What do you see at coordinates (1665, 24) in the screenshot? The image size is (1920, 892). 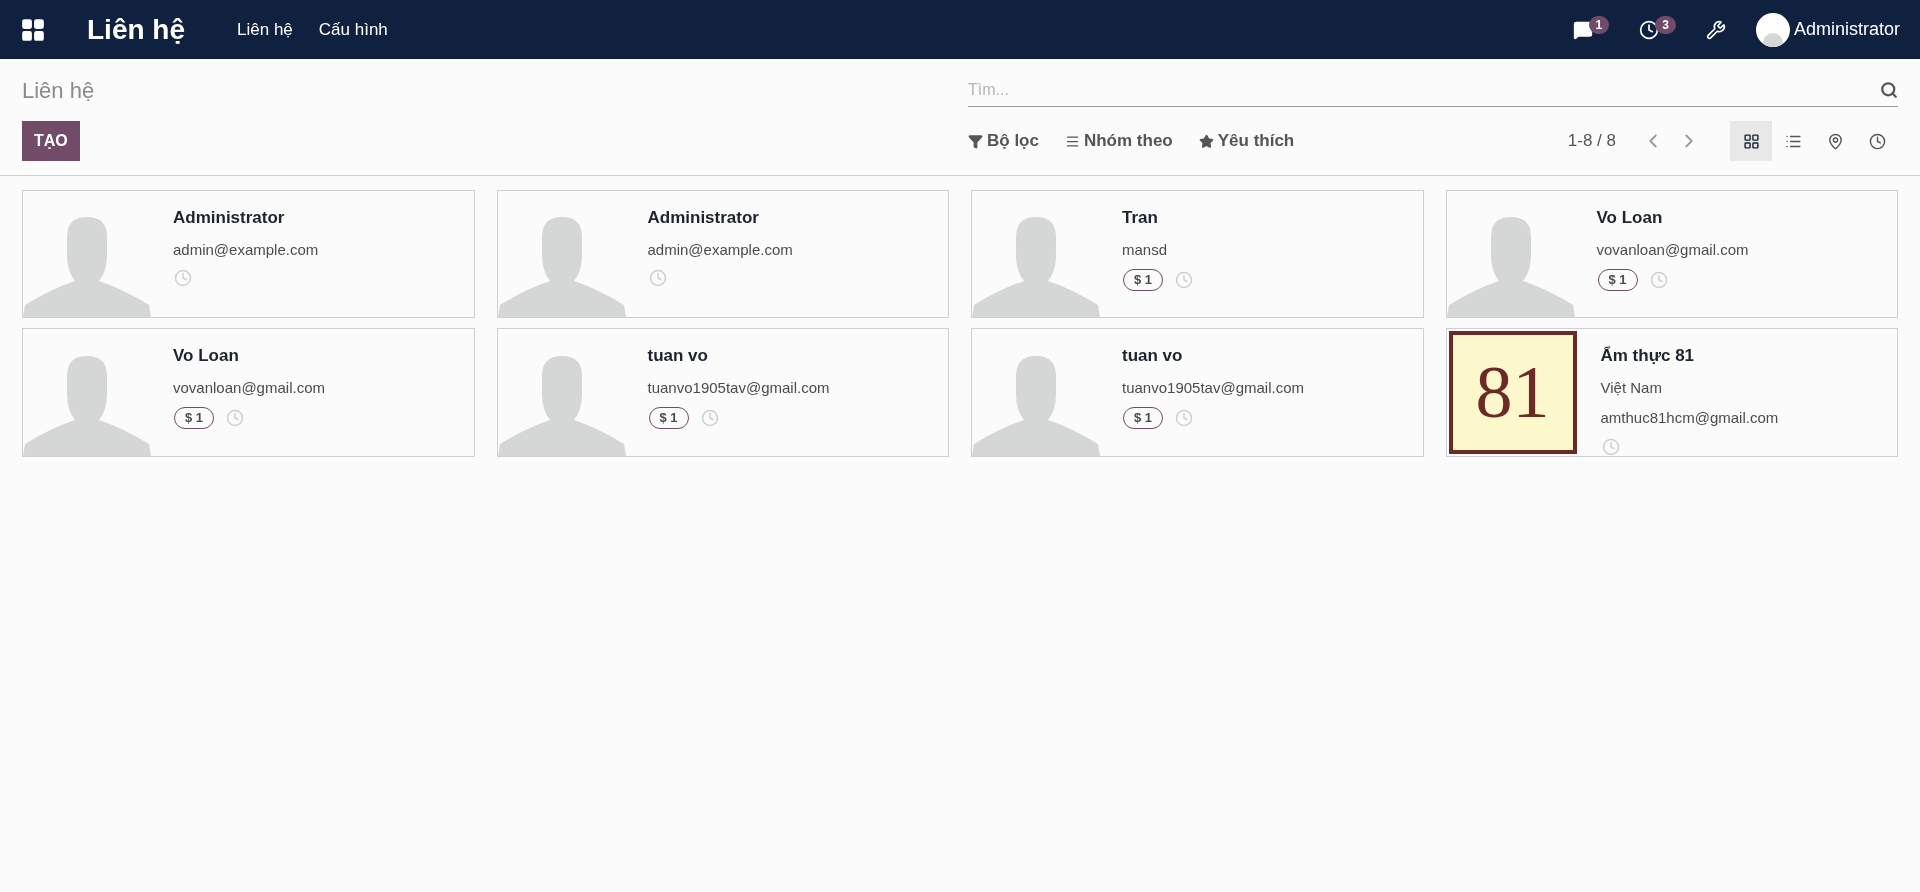 I see `activity-count-badge: 3` at bounding box center [1665, 24].